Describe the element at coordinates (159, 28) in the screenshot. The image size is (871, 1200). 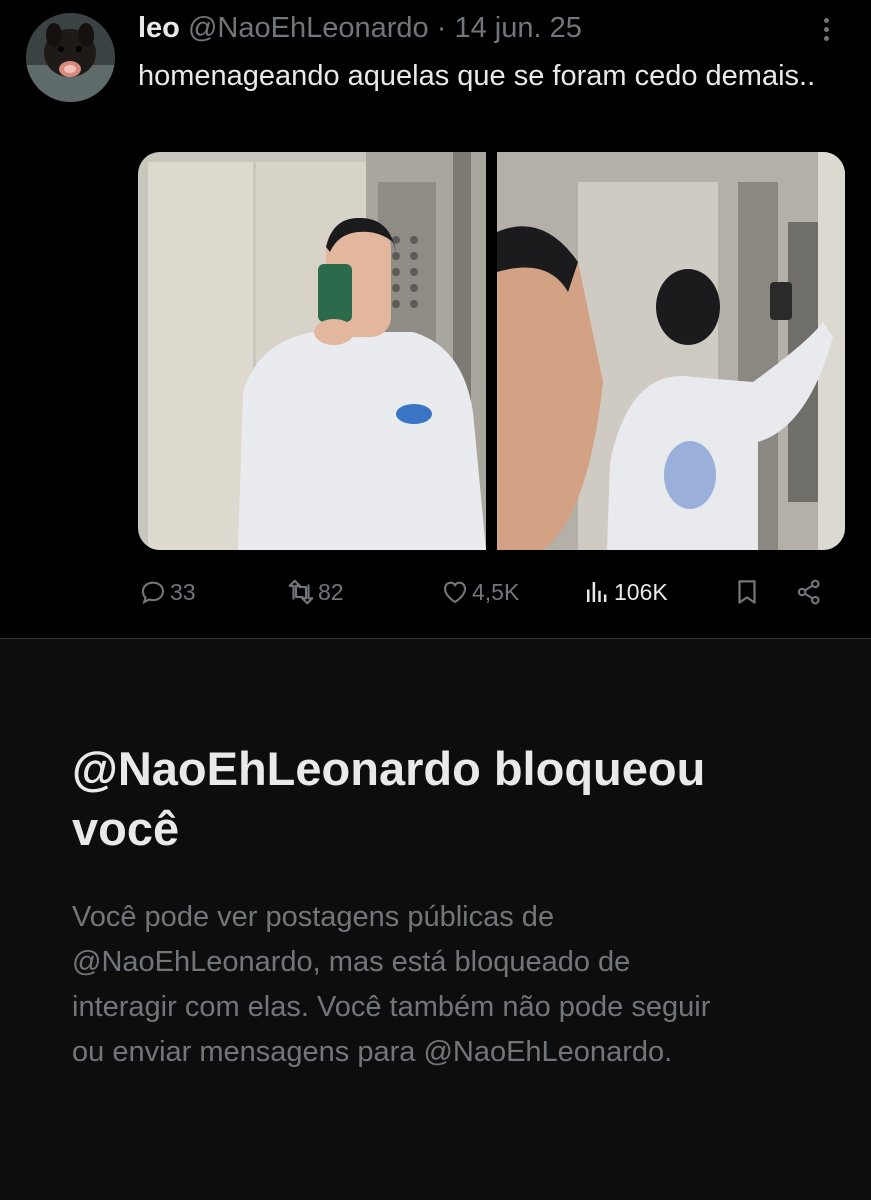
I see `author-name: leo` at that location.